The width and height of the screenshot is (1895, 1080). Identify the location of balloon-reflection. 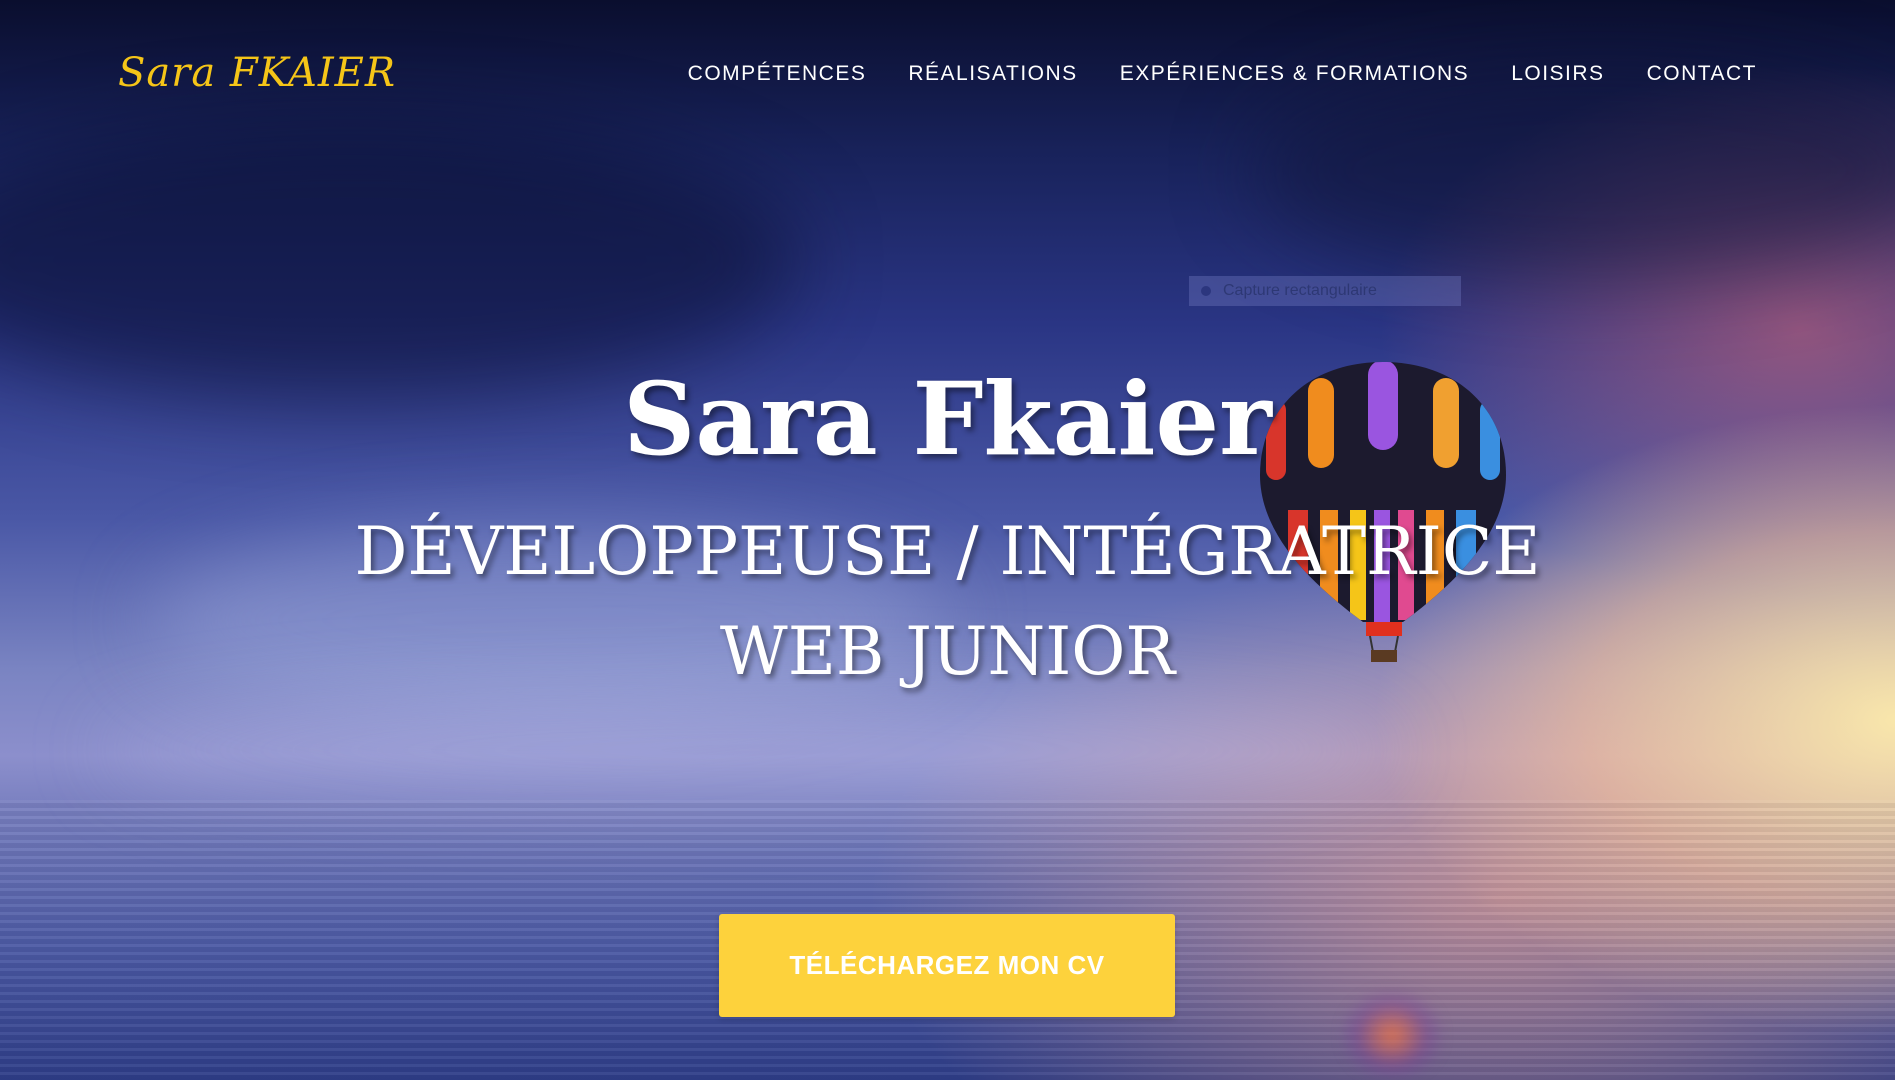
(1392, 1035).